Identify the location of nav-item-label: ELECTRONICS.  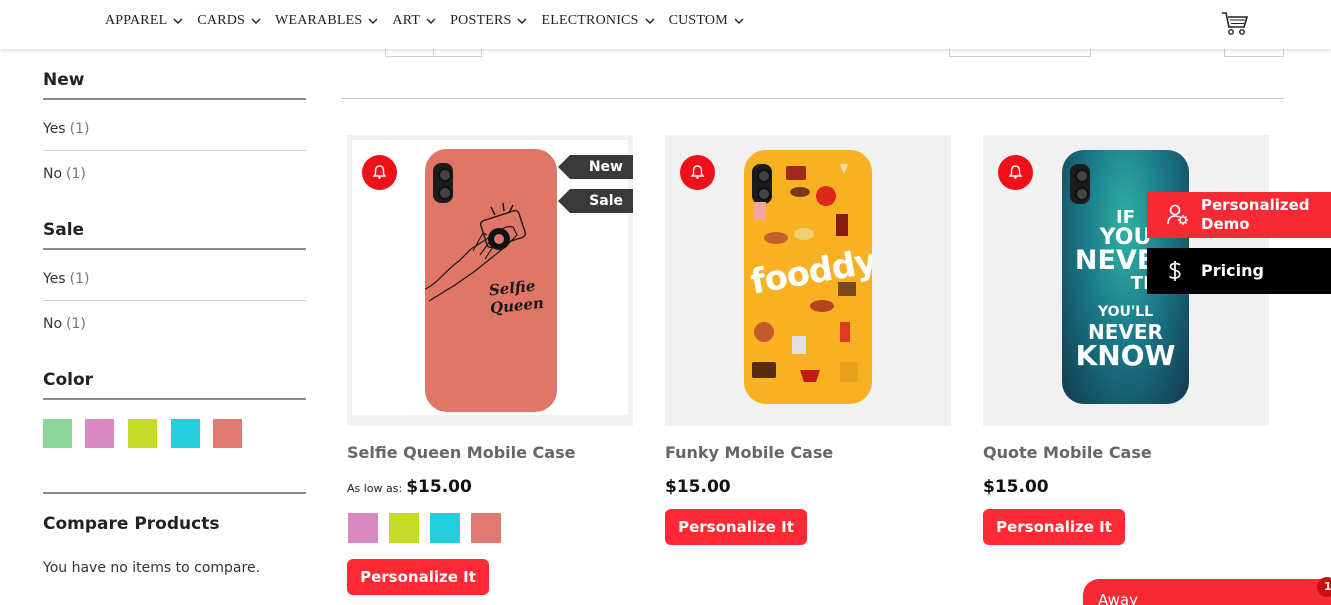
(590, 20).